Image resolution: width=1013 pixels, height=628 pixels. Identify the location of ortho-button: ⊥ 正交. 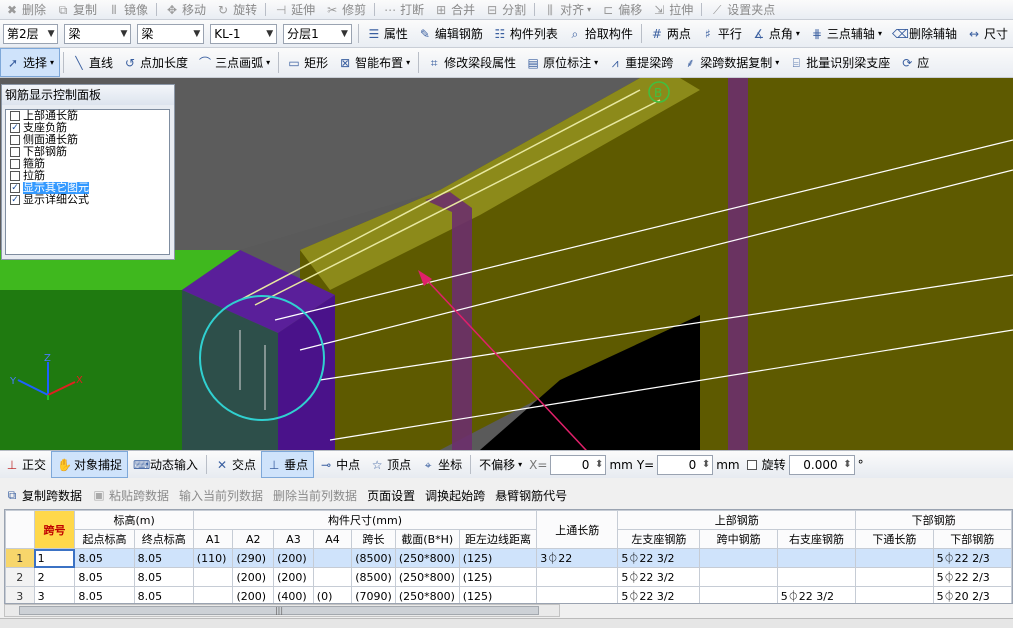
(25, 464).